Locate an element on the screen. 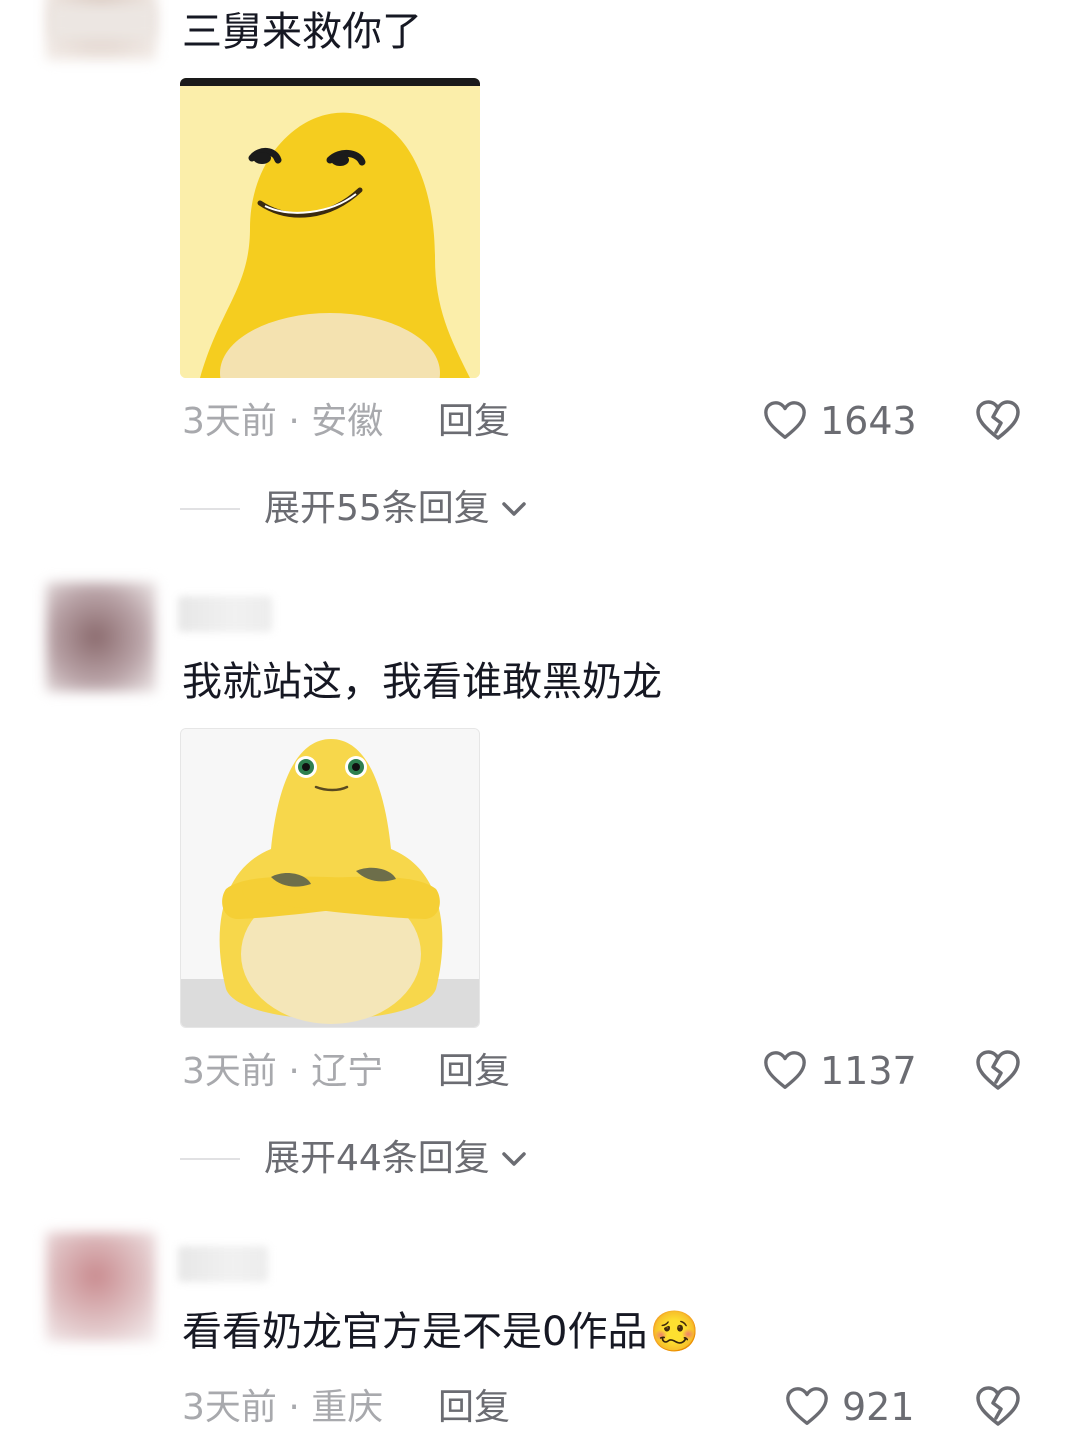  expand-replies-button: 展开44条回复 is located at coordinates (355, 1159).